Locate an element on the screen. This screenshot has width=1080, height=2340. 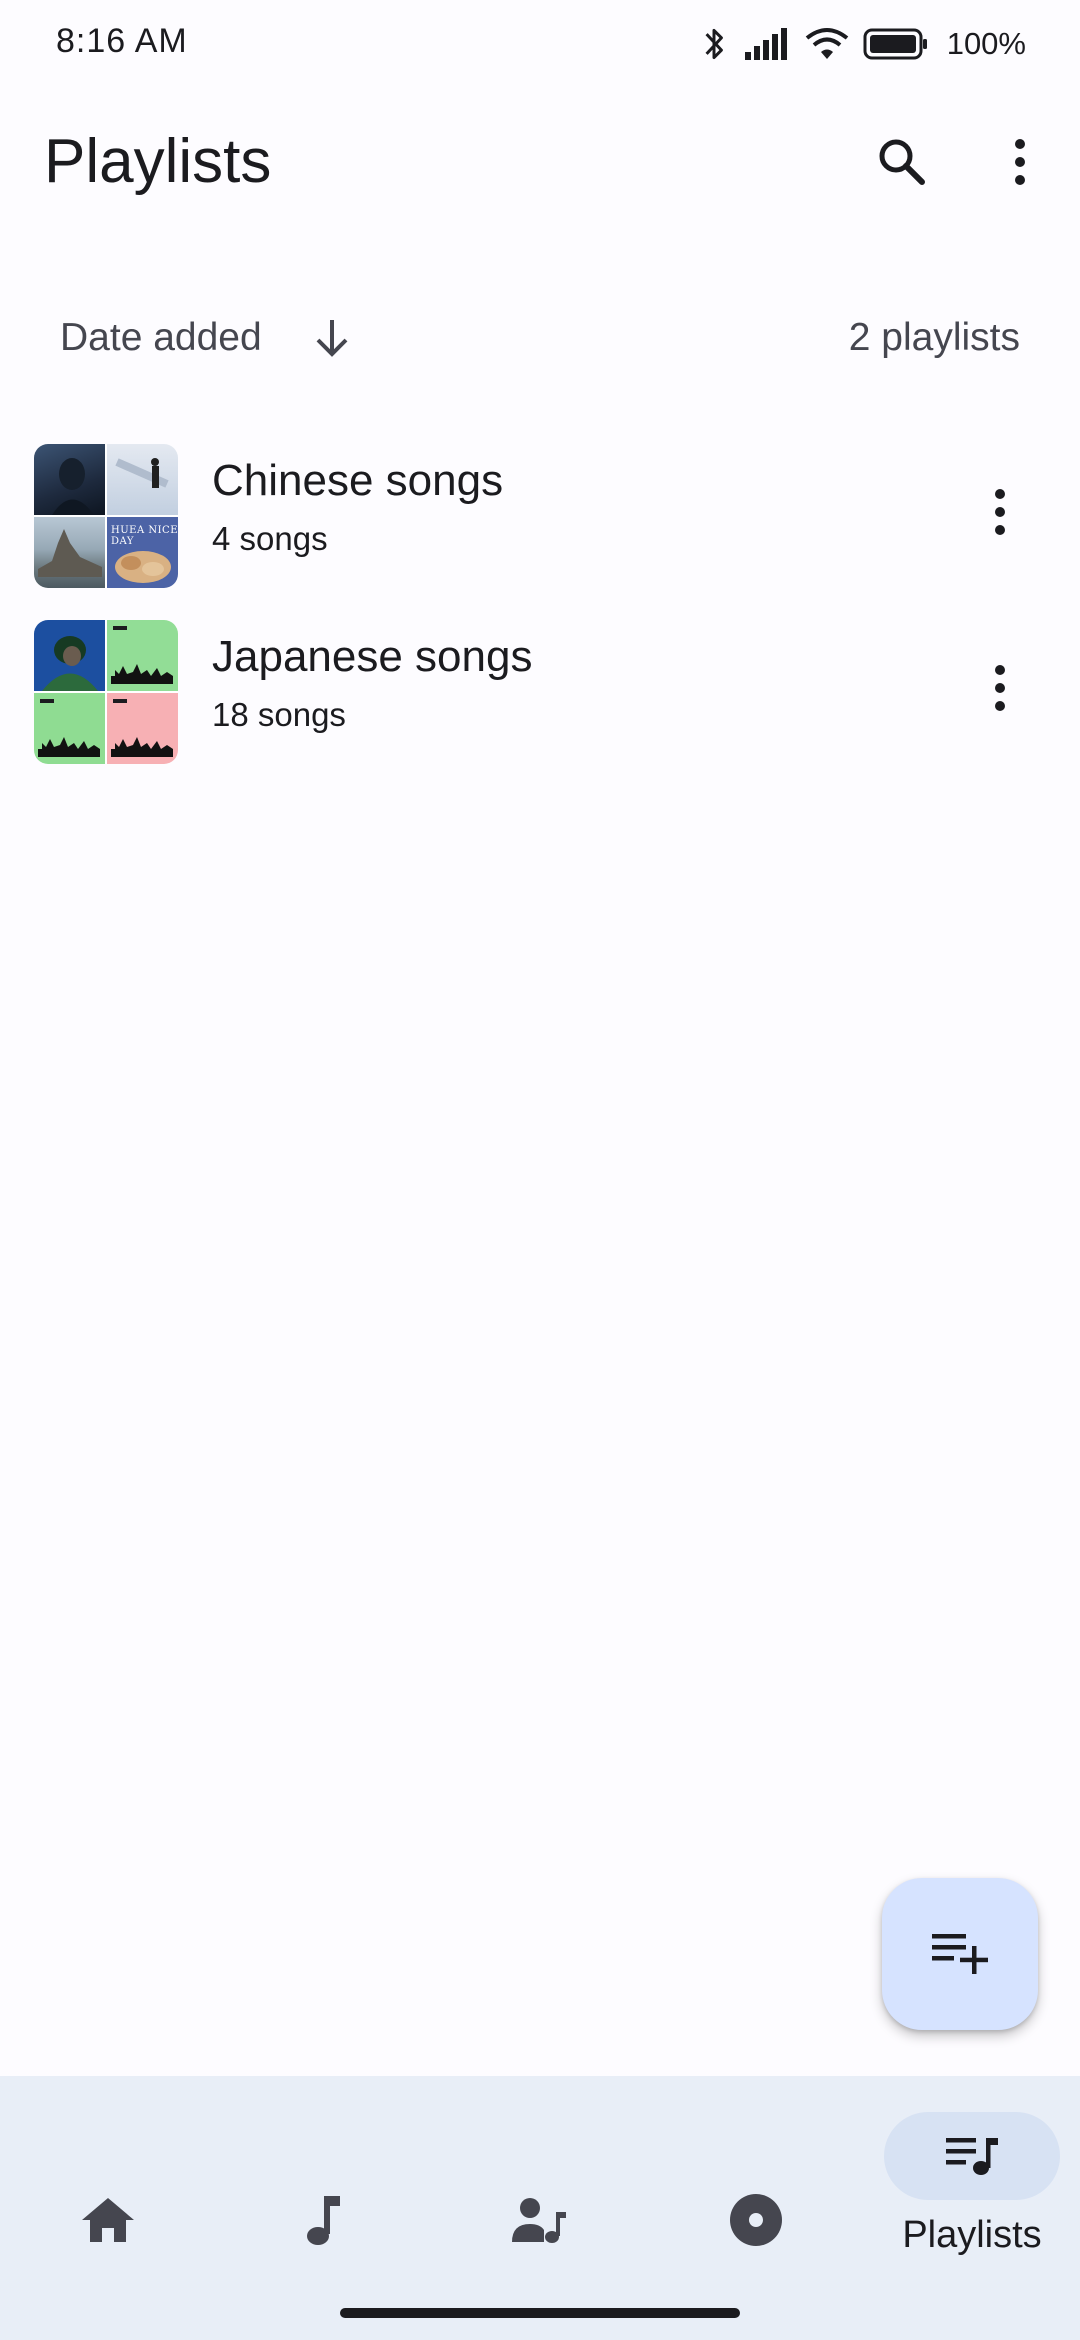
queue-music-icon is located at coordinates (972, 2156).